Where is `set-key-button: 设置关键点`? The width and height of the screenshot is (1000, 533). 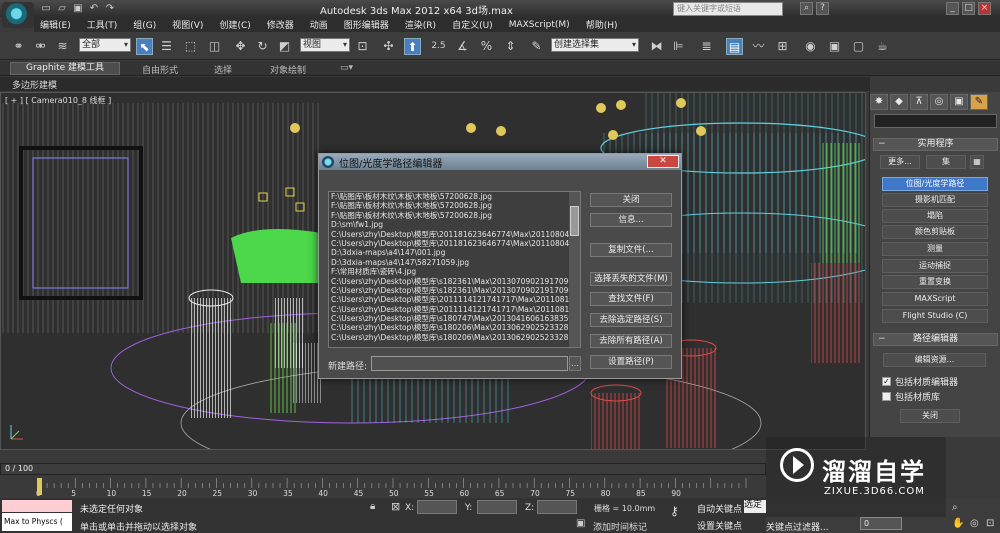
set-key-button: 设置关键点 is located at coordinates (719, 525).